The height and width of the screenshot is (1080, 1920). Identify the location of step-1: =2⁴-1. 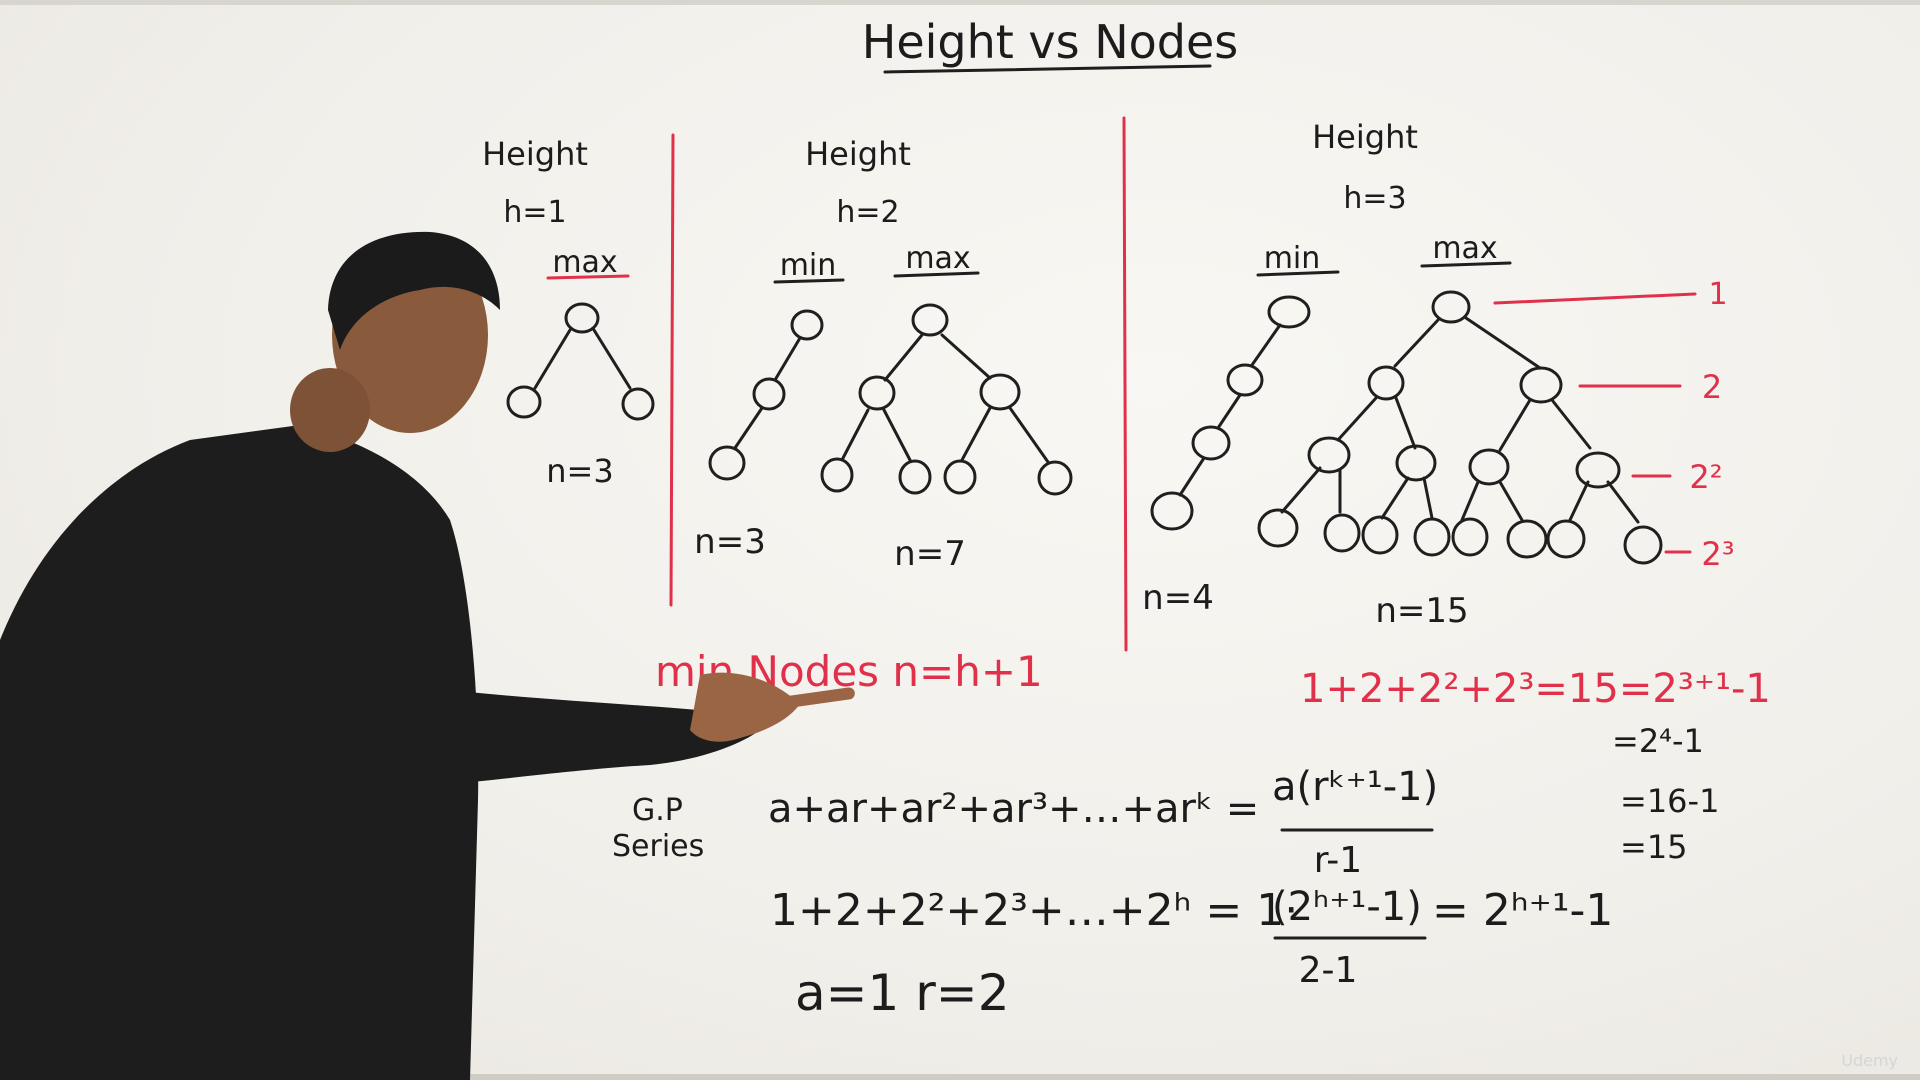
(1658, 741).